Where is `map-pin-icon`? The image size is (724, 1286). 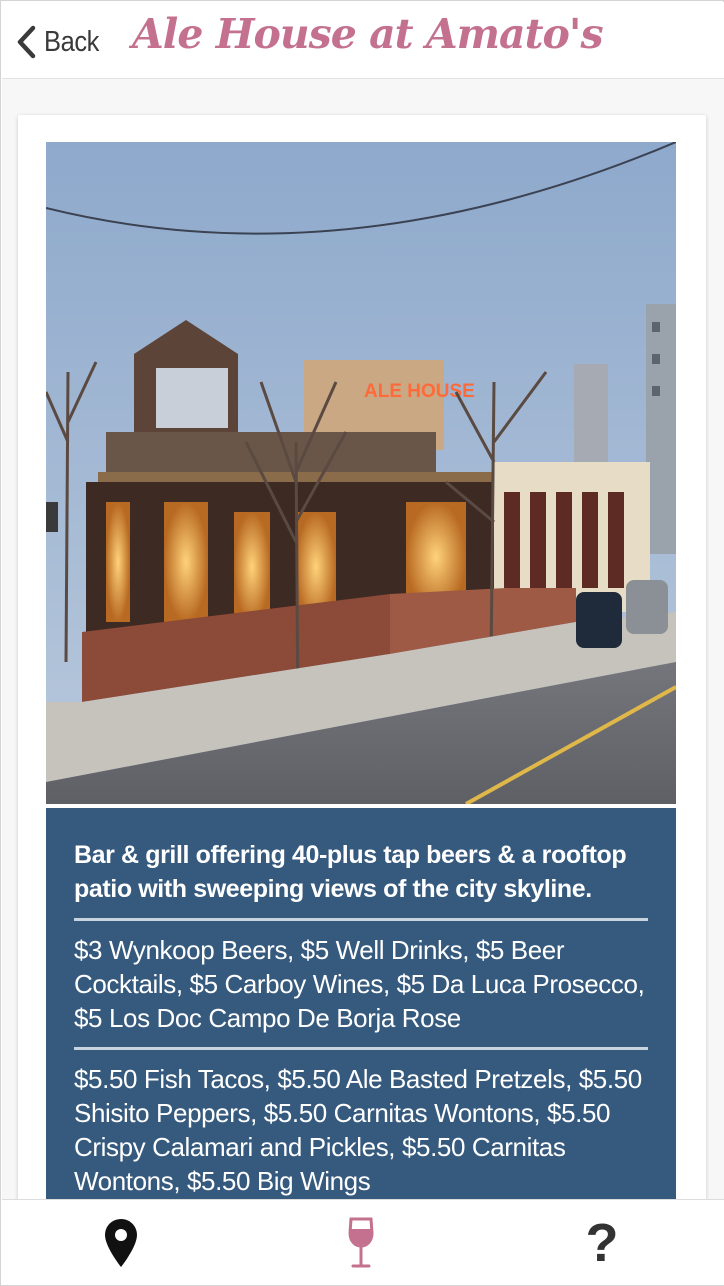 map-pin-icon is located at coordinates (121, 1243).